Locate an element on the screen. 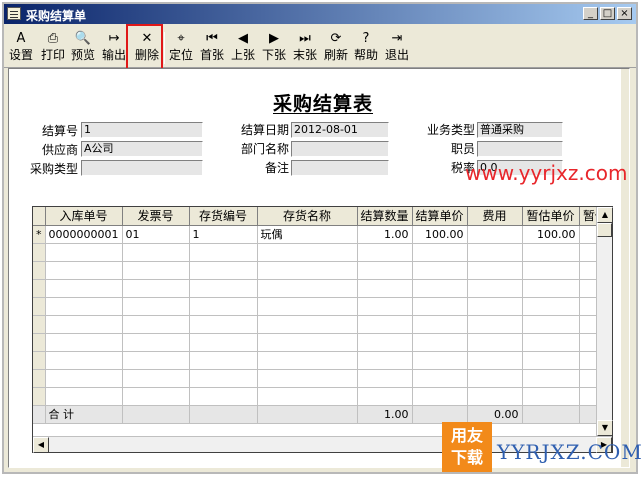  refresh-button: ⟳ 刷新 is located at coordinates (336, 48).